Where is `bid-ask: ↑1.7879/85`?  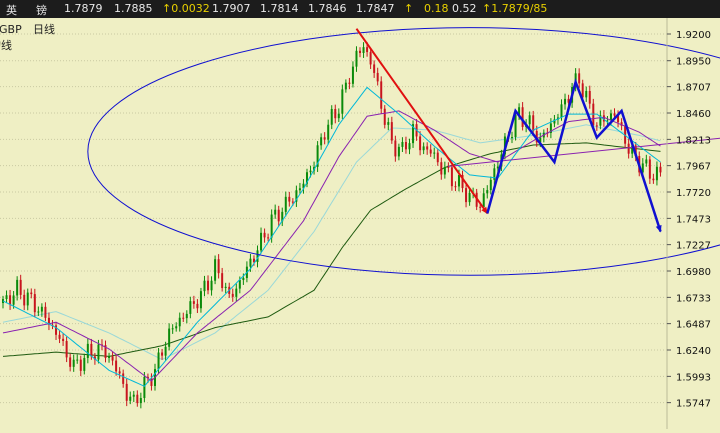
bid-ask: ↑1.7879/85 is located at coordinates (515, 8).